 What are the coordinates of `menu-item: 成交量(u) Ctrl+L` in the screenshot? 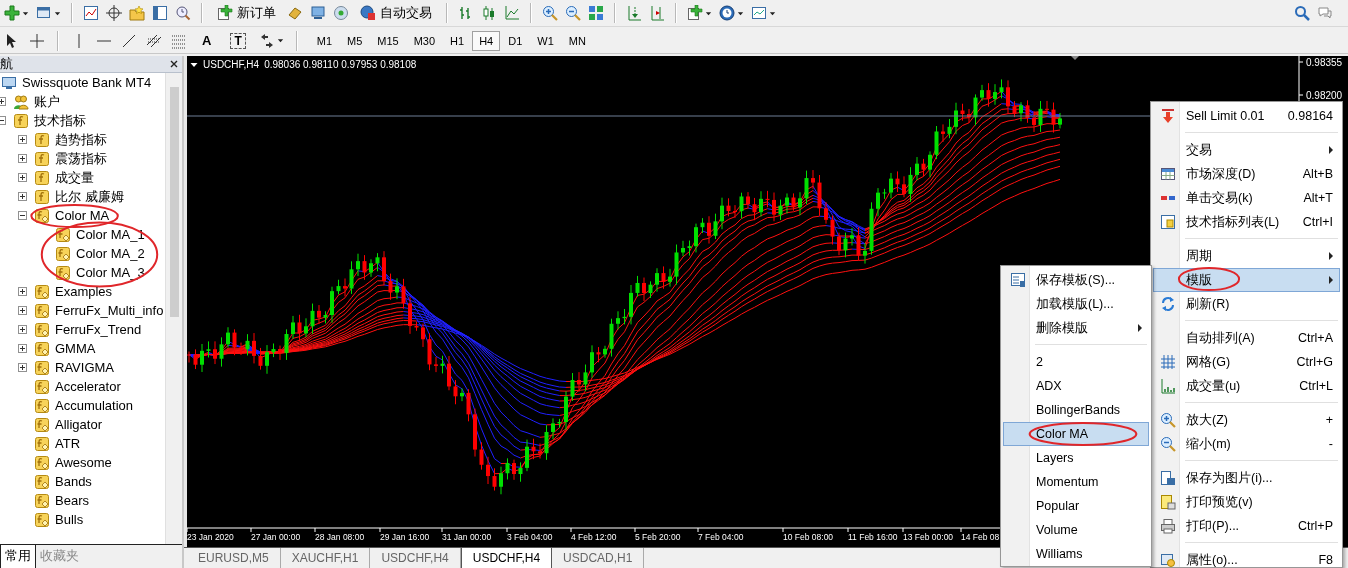 It's located at (1246, 386).